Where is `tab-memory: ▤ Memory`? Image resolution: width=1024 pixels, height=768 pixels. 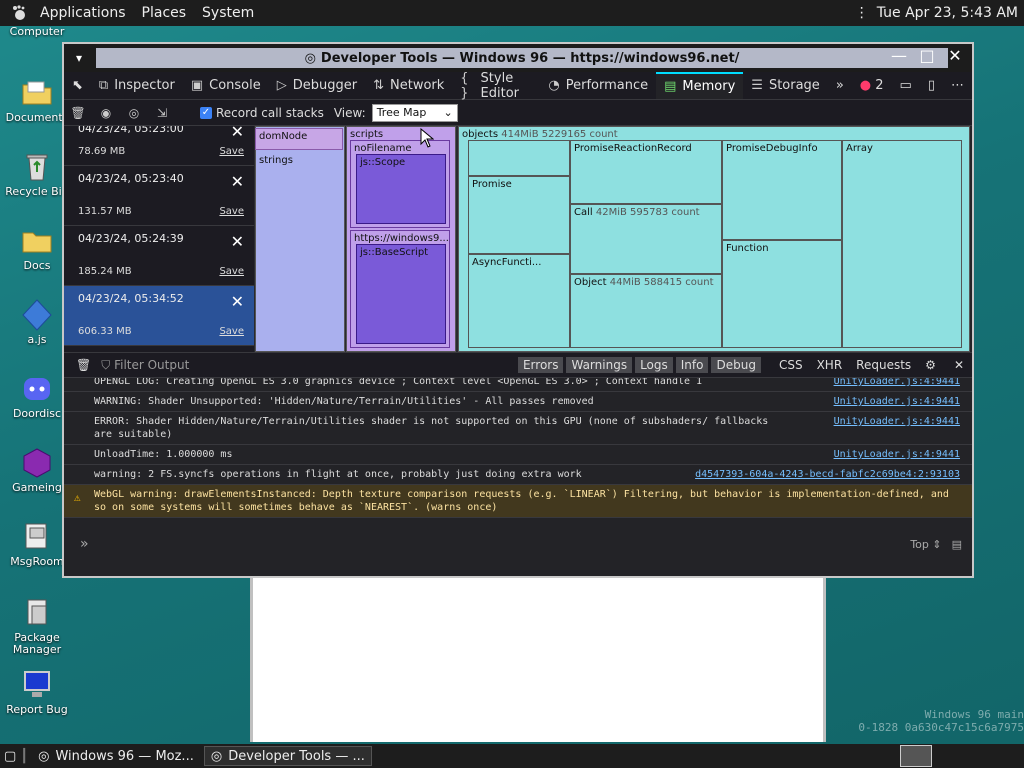
tab-memory: ▤ Memory is located at coordinates (700, 85).